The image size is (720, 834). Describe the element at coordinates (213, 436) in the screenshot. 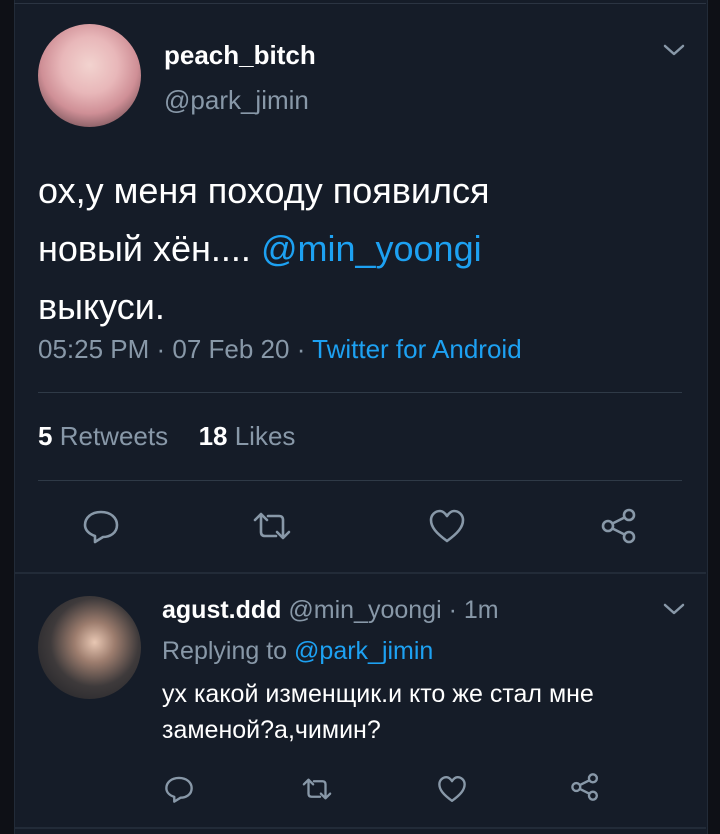

I see `likes-count: 18` at that location.